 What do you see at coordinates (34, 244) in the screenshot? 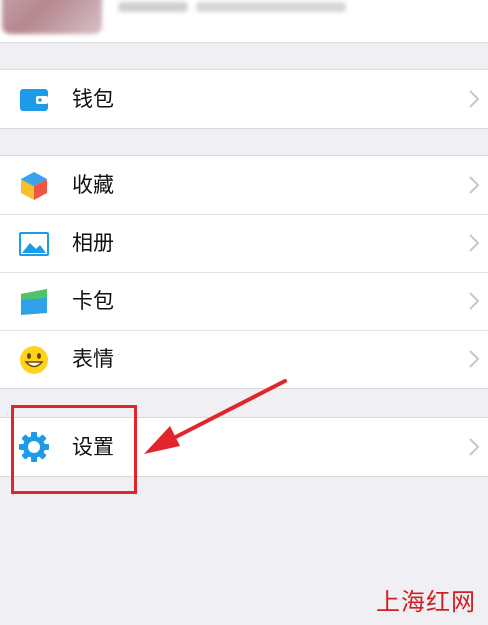
I see `picture-icon` at bounding box center [34, 244].